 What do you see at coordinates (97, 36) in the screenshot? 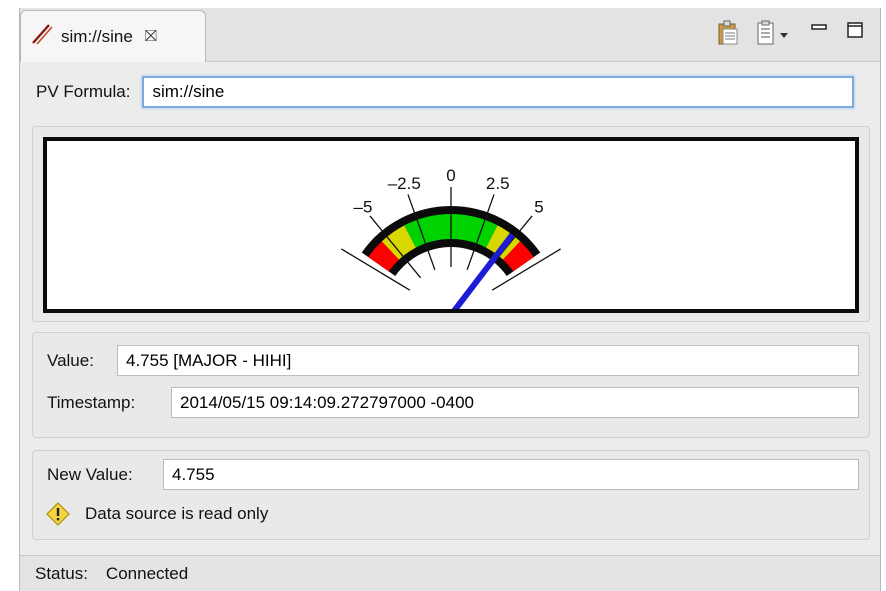
I see `tab-title: sim://sine` at bounding box center [97, 36].